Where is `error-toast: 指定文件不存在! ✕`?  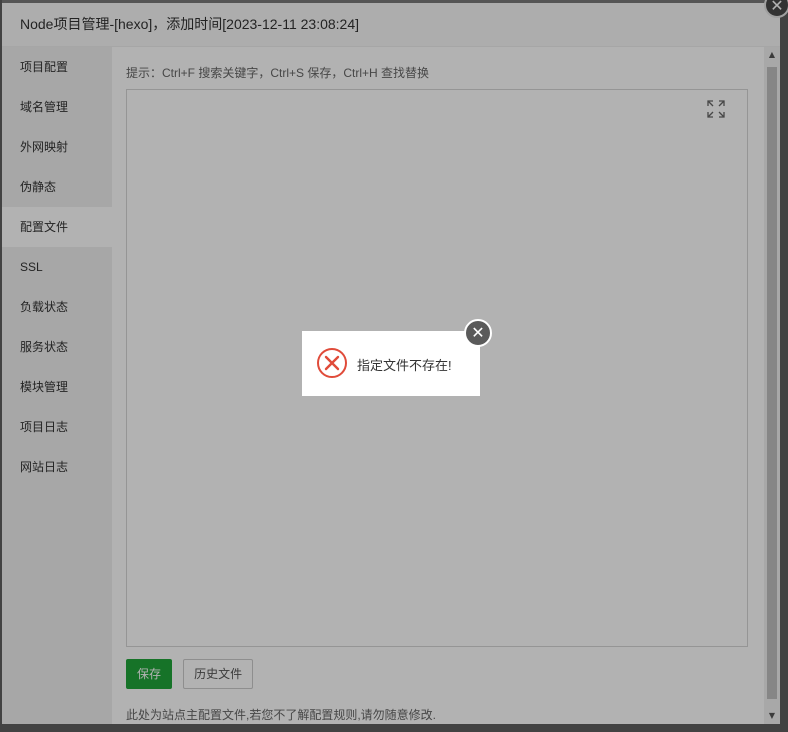
error-toast: 指定文件不存在! ✕ is located at coordinates (397, 357).